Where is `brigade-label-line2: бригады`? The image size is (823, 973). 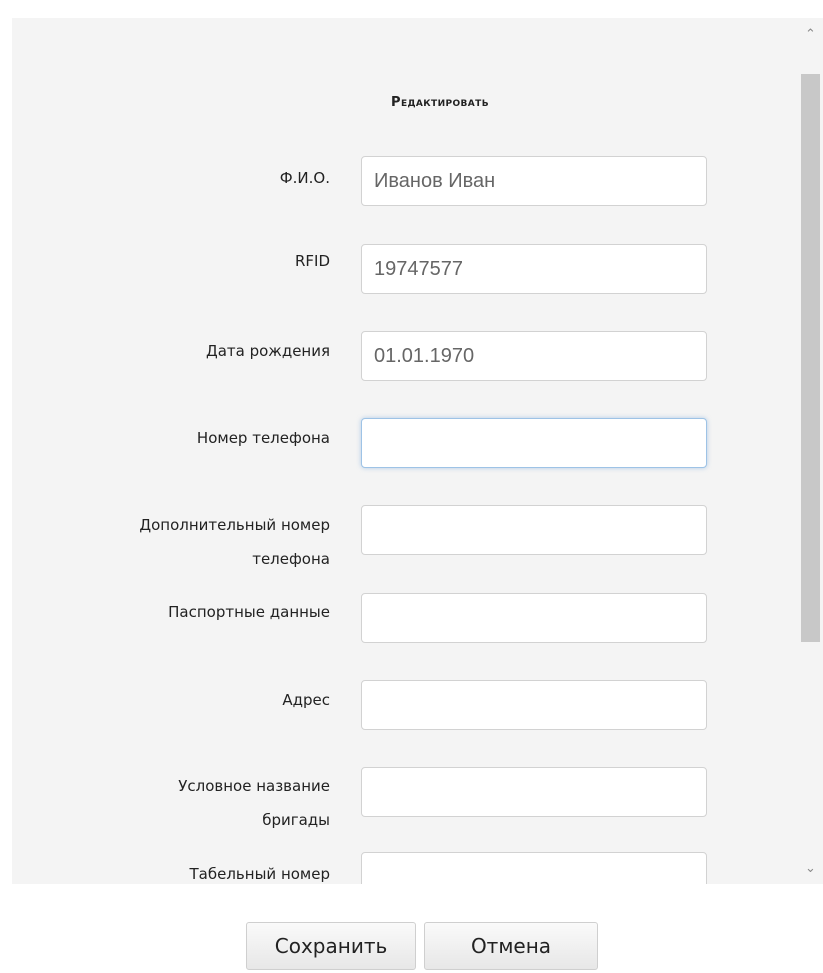 brigade-label-line2: бригады is located at coordinates (296, 820).